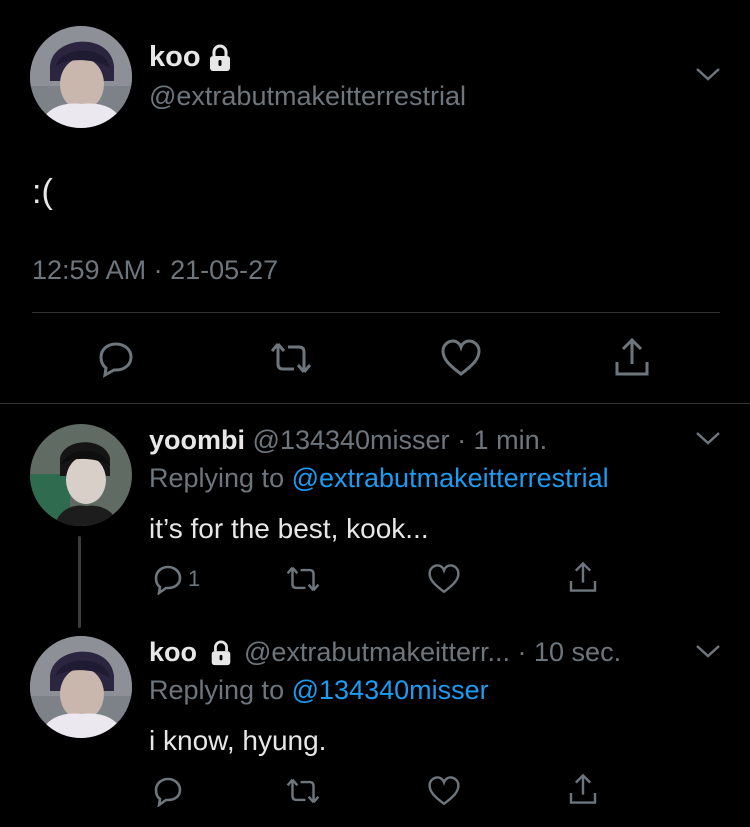 The width and height of the screenshot is (750, 827). What do you see at coordinates (450, 478) in the screenshot?
I see `replying-to-link: @extrabutmakeitterrestrial` at bounding box center [450, 478].